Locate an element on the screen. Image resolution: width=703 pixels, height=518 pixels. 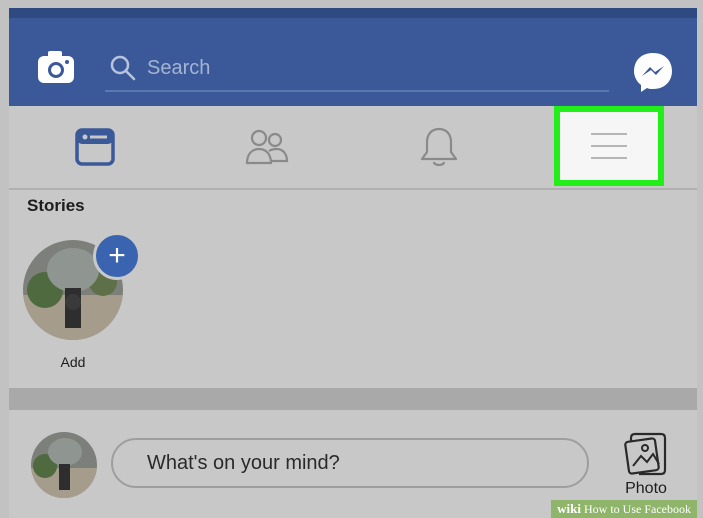
search-icon is located at coordinates (123, 68).